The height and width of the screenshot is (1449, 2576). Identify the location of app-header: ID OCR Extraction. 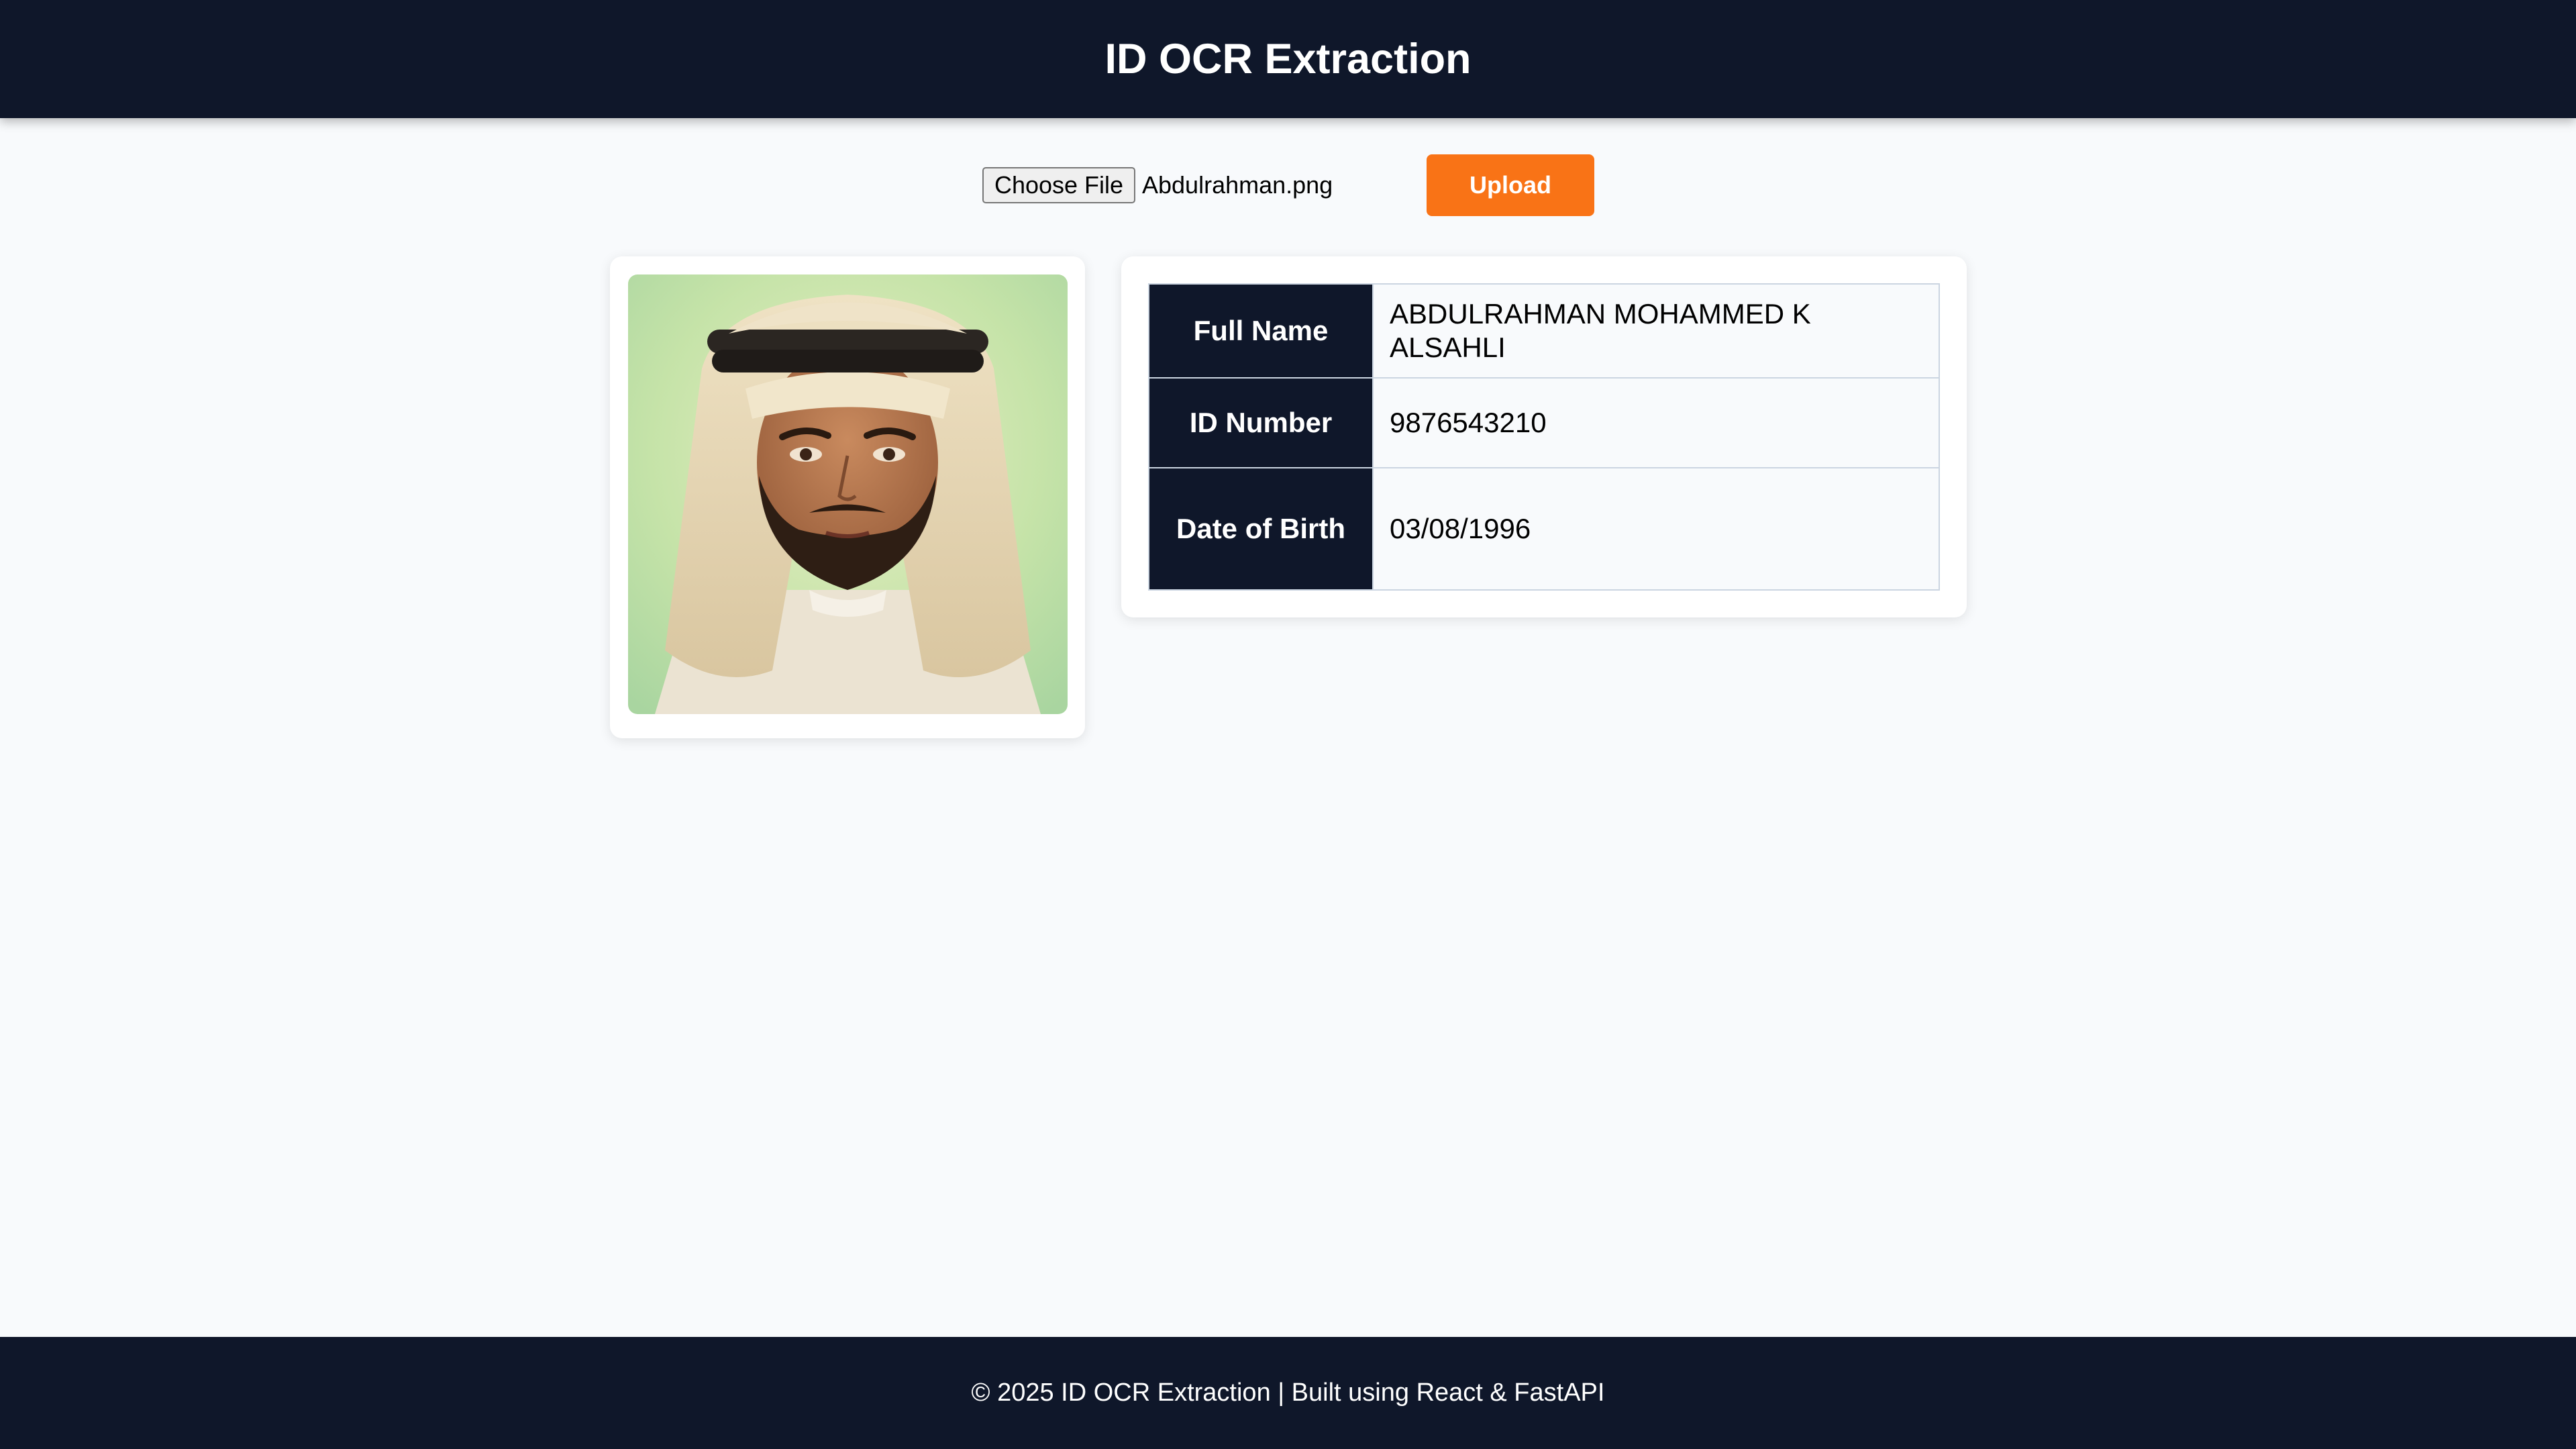
(1288, 59).